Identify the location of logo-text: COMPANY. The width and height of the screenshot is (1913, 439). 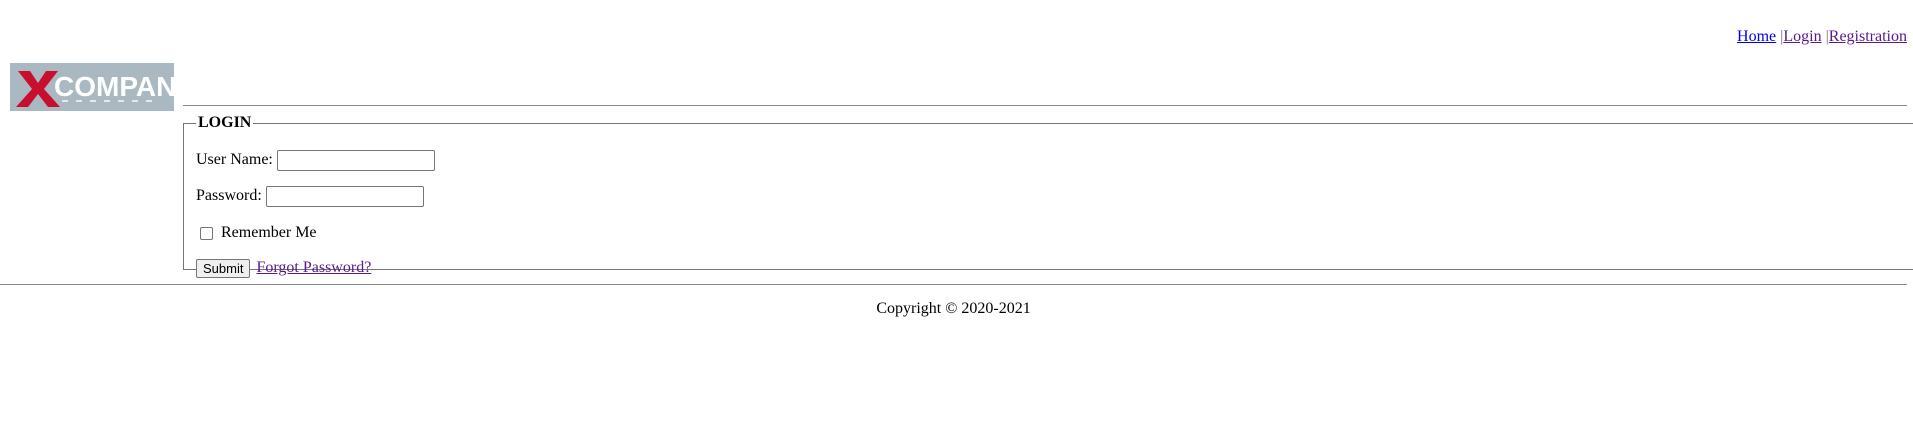
(114, 86).